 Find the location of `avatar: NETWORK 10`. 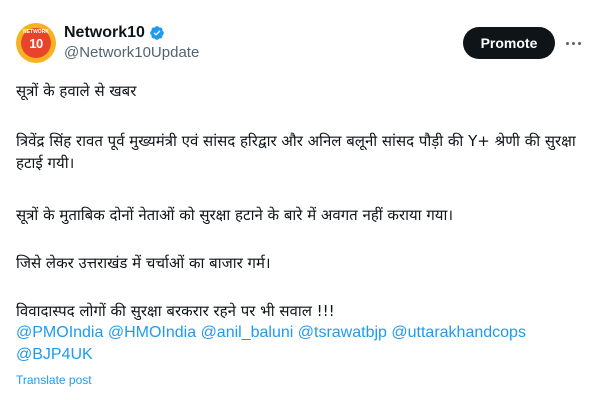

avatar: NETWORK 10 is located at coordinates (36, 43).